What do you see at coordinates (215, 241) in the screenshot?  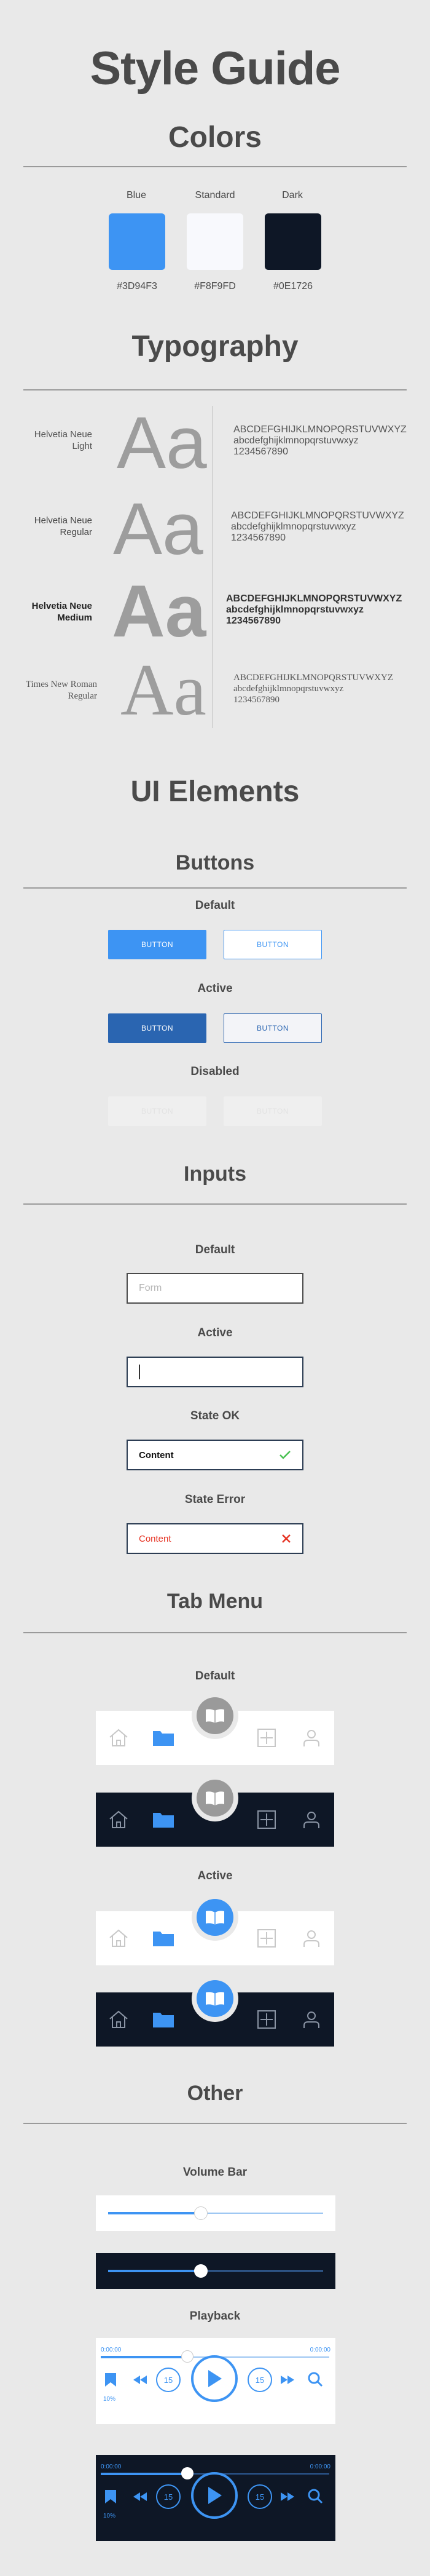 I see `swatch-standard` at bounding box center [215, 241].